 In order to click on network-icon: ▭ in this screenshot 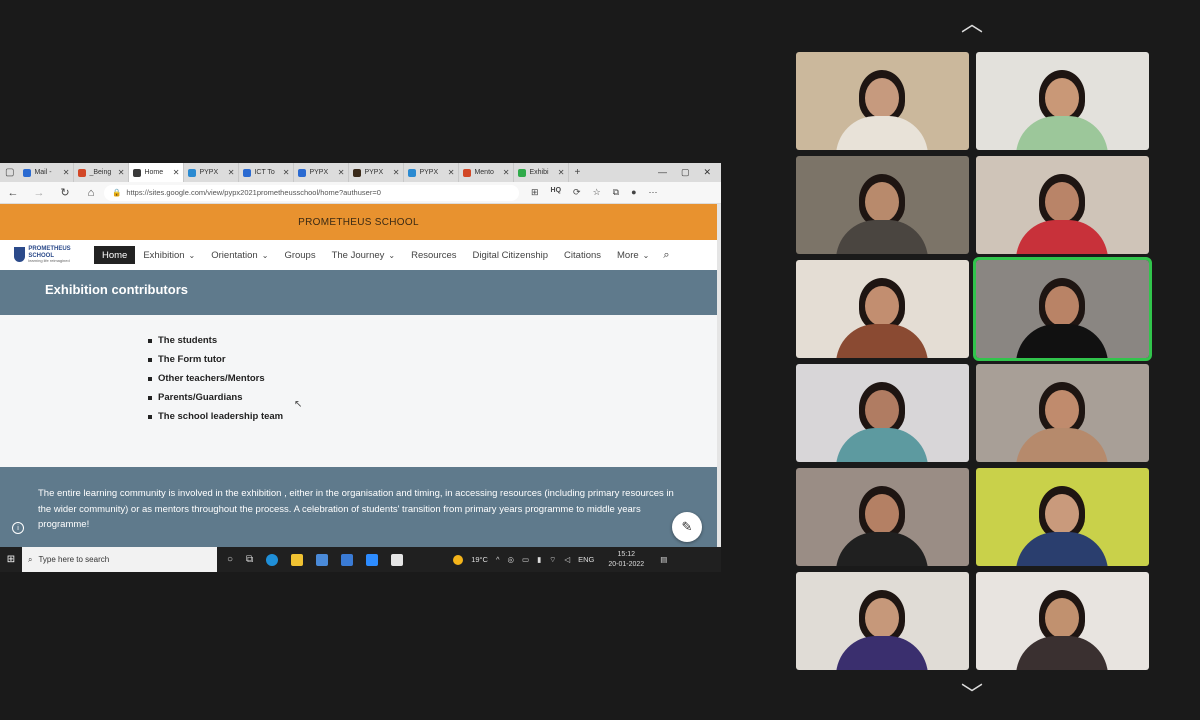, I will do `click(525, 559)`.